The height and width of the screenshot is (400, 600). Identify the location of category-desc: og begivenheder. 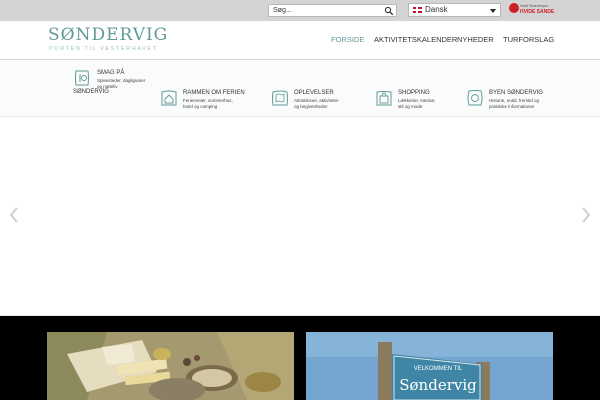
(311, 106).